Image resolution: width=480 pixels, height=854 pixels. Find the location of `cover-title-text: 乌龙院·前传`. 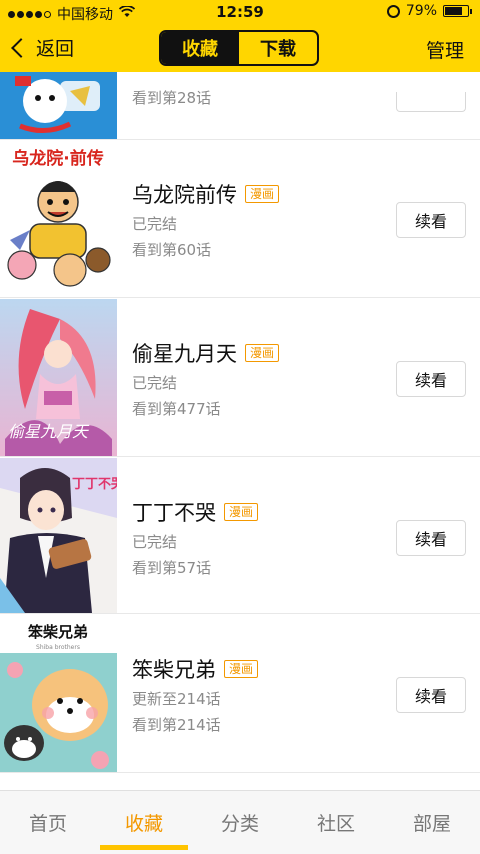

cover-title-text: 乌龙院·前传 is located at coordinates (57, 158).